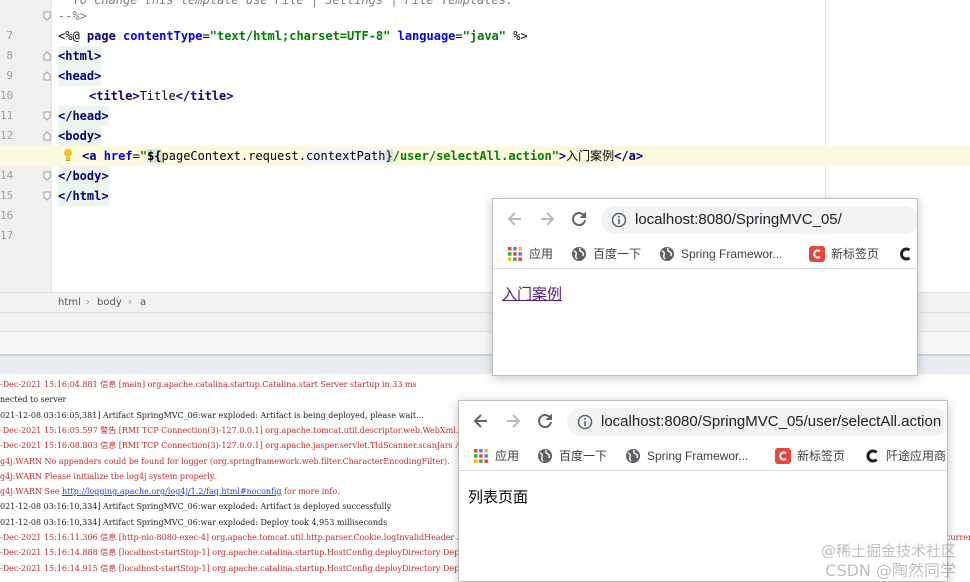 The height and width of the screenshot is (582, 970). Describe the element at coordinates (485, 144) in the screenshot. I see `code-line: 13 <body>` at that location.